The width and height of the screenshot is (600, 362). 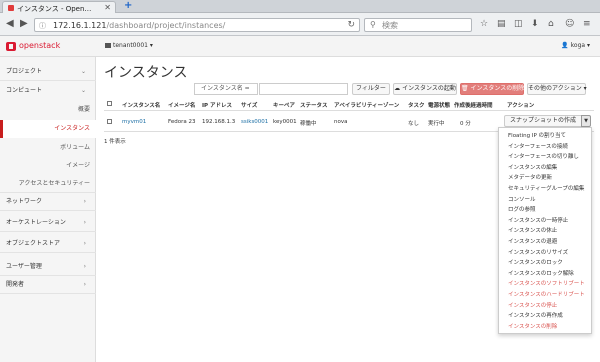 What do you see at coordinates (537, 135) in the screenshot?
I see `menu-item: Floating IP の割り当て` at bounding box center [537, 135].